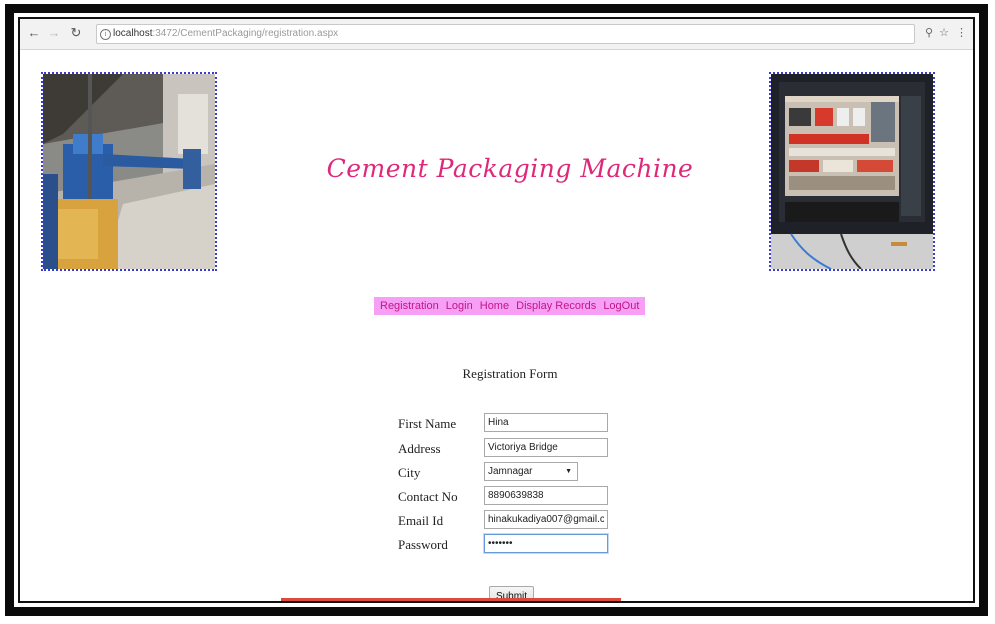 The image size is (995, 624). I want to click on control-panel-illustration, so click(852, 171).